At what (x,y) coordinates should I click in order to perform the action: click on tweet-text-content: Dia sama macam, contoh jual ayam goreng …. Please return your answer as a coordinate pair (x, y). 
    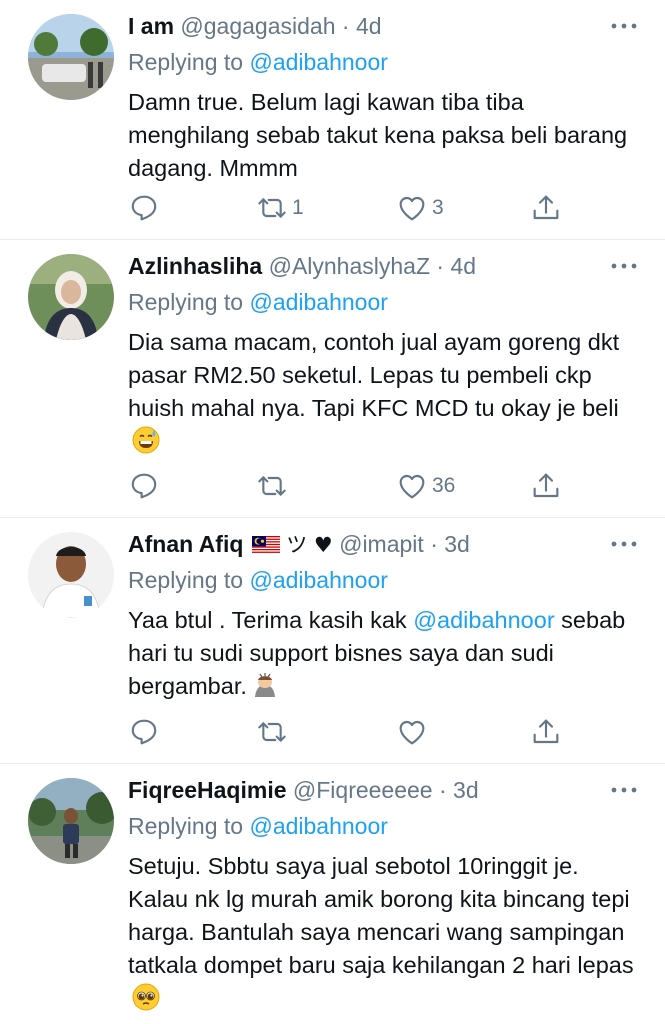
    Looking at the image, I should click on (374, 375).